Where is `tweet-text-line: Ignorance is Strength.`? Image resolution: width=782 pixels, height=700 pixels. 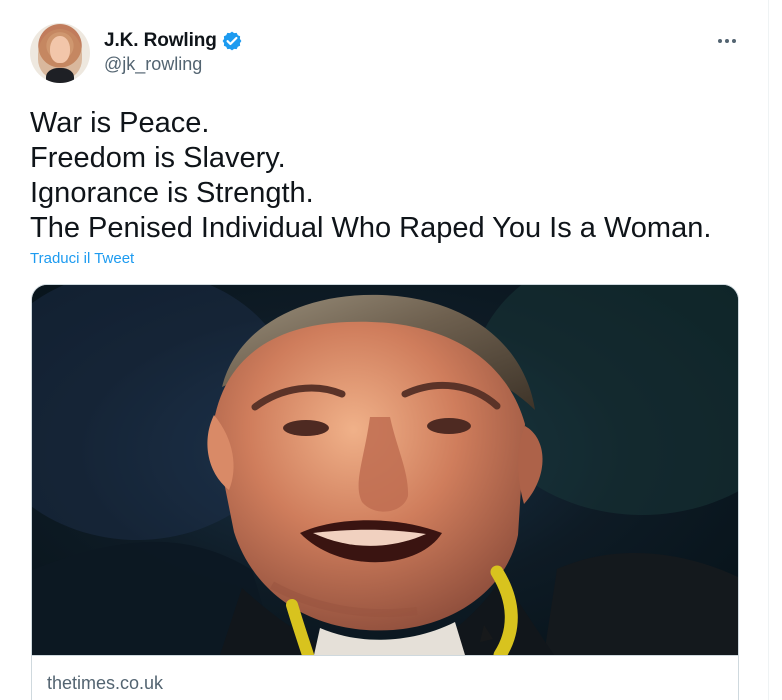
tweet-text-line: Ignorance is Strength. is located at coordinates (172, 193).